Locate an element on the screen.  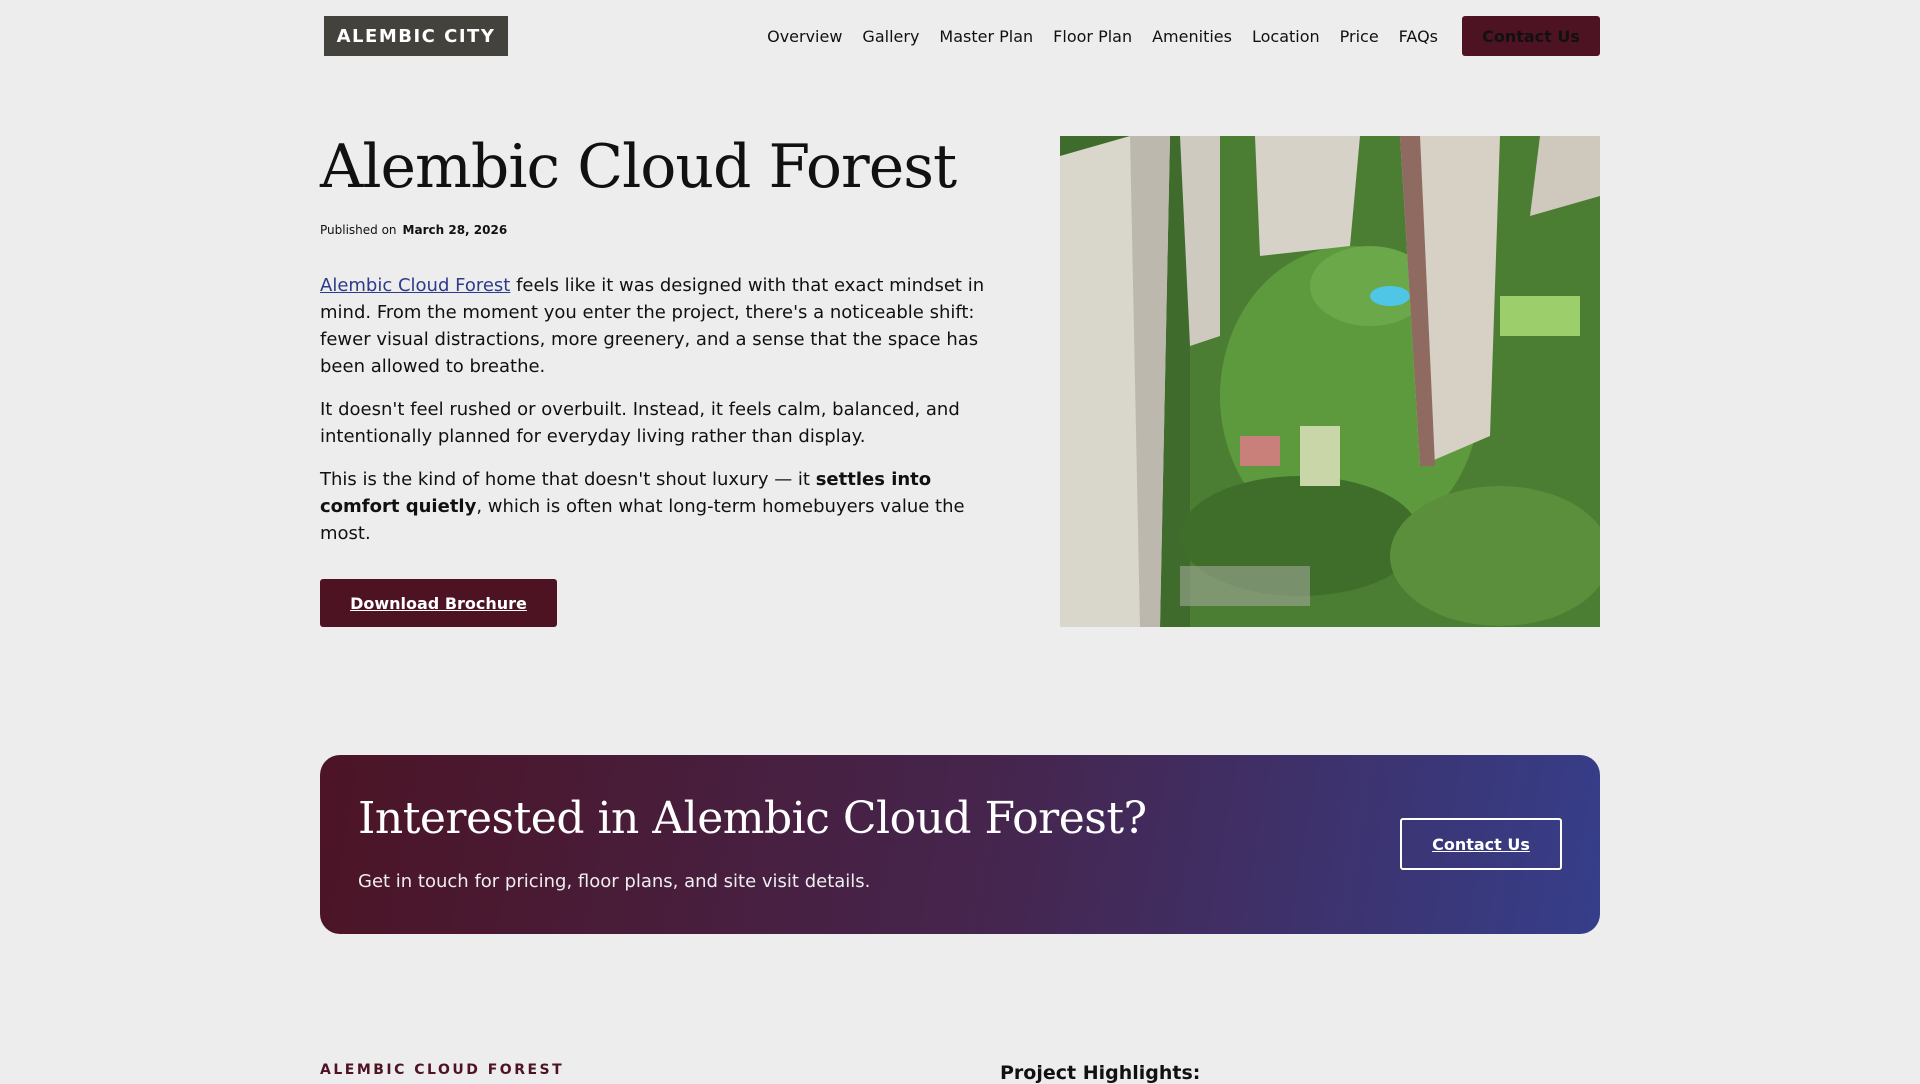
cta-title: Interested in Alembic Cloud Forest? is located at coordinates (752, 818).